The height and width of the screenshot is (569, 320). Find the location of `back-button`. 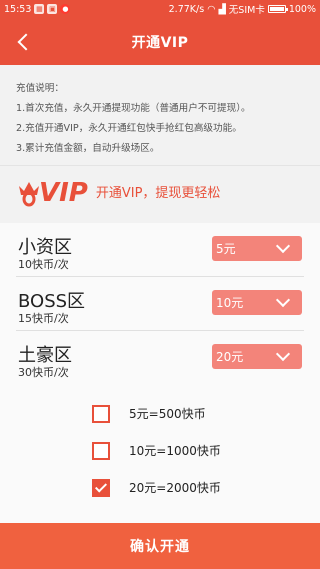

back-button is located at coordinates (24, 41).